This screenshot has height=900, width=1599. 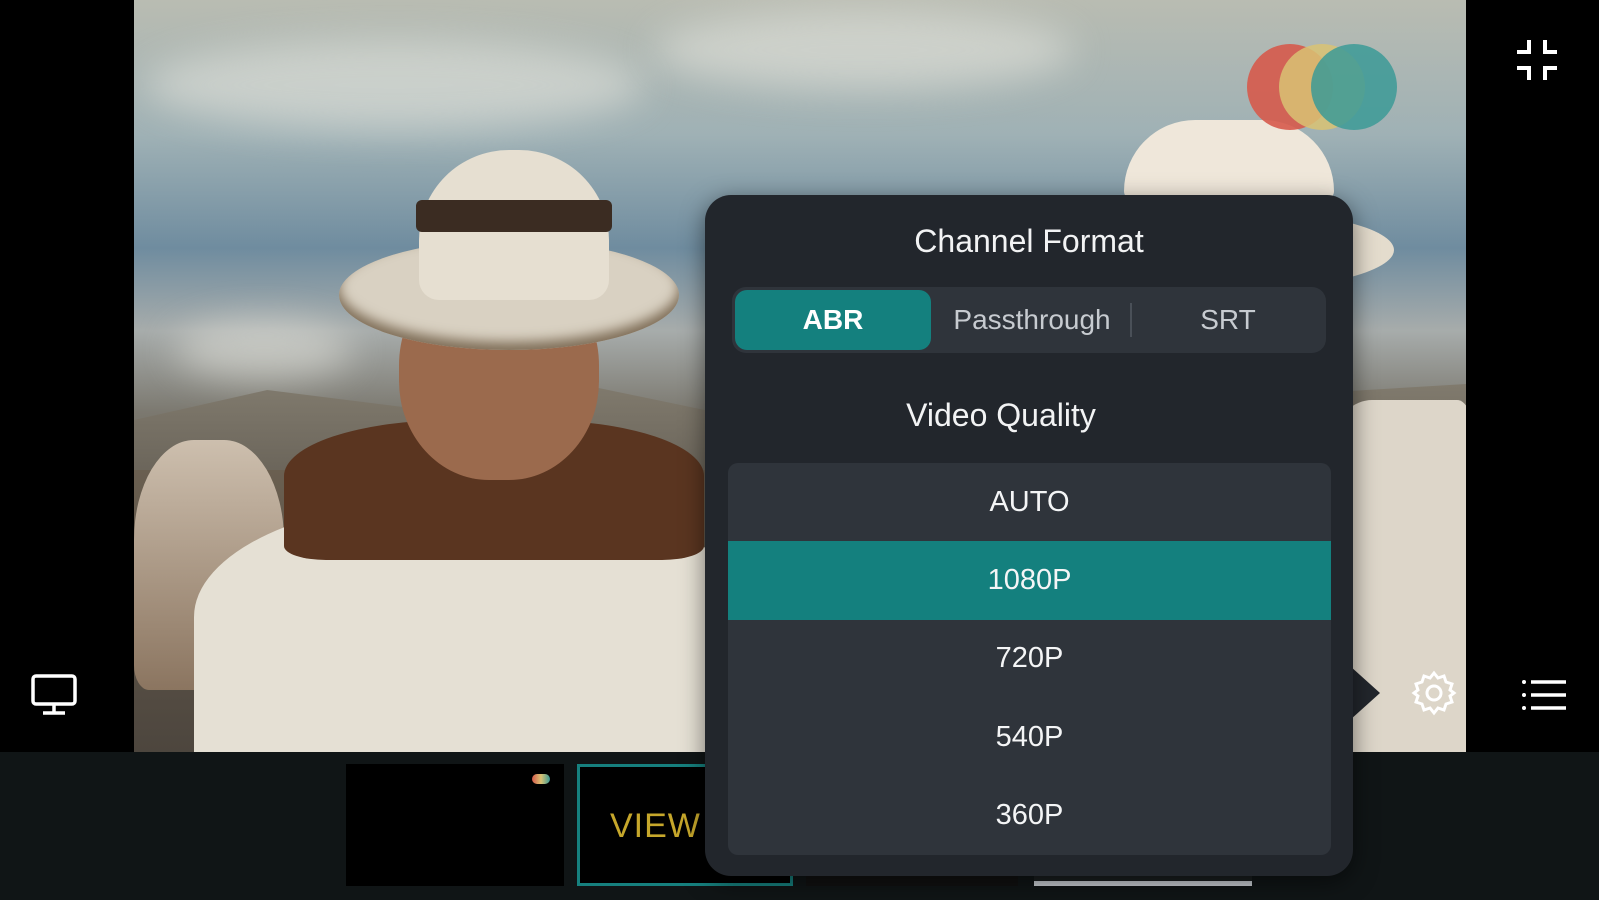 What do you see at coordinates (1434, 693) in the screenshot?
I see `gear-icon` at bounding box center [1434, 693].